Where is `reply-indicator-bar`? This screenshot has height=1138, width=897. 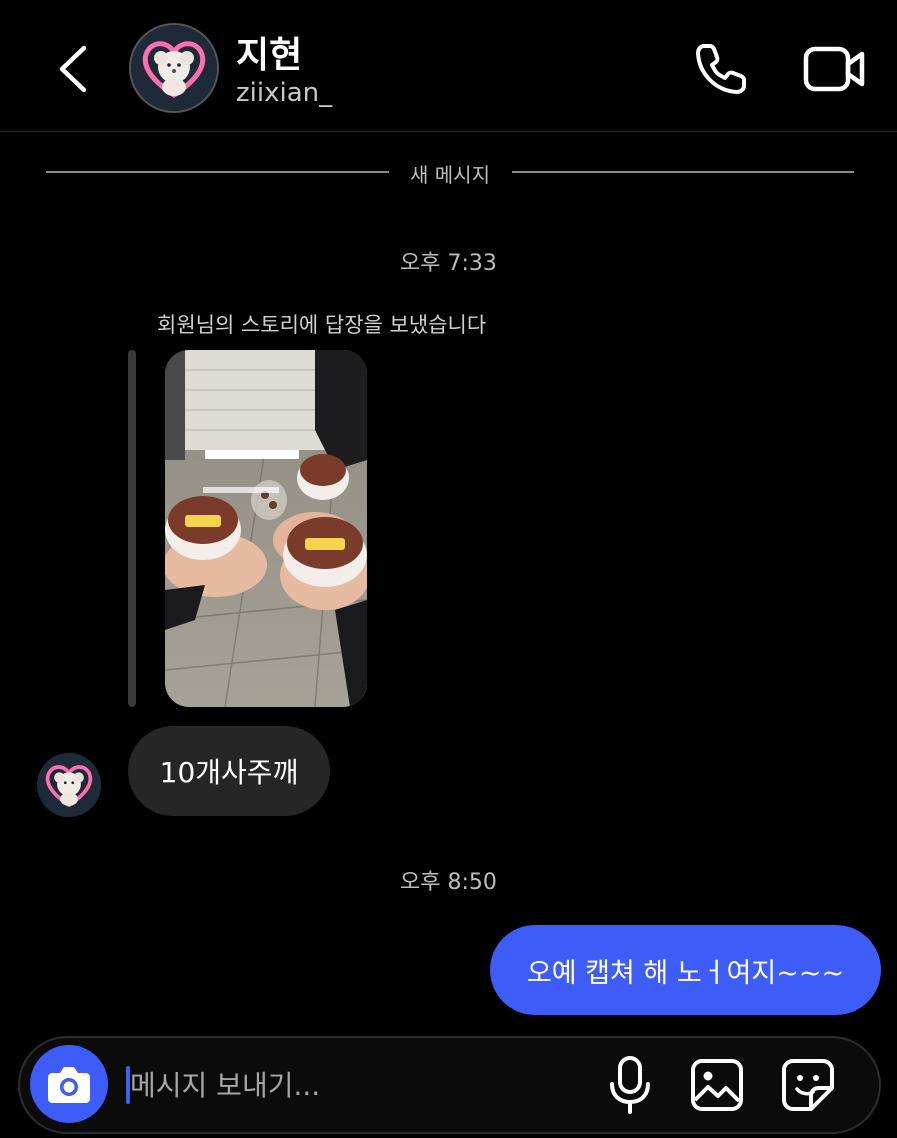
reply-indicator-bar is located at coordinates (132, 528).